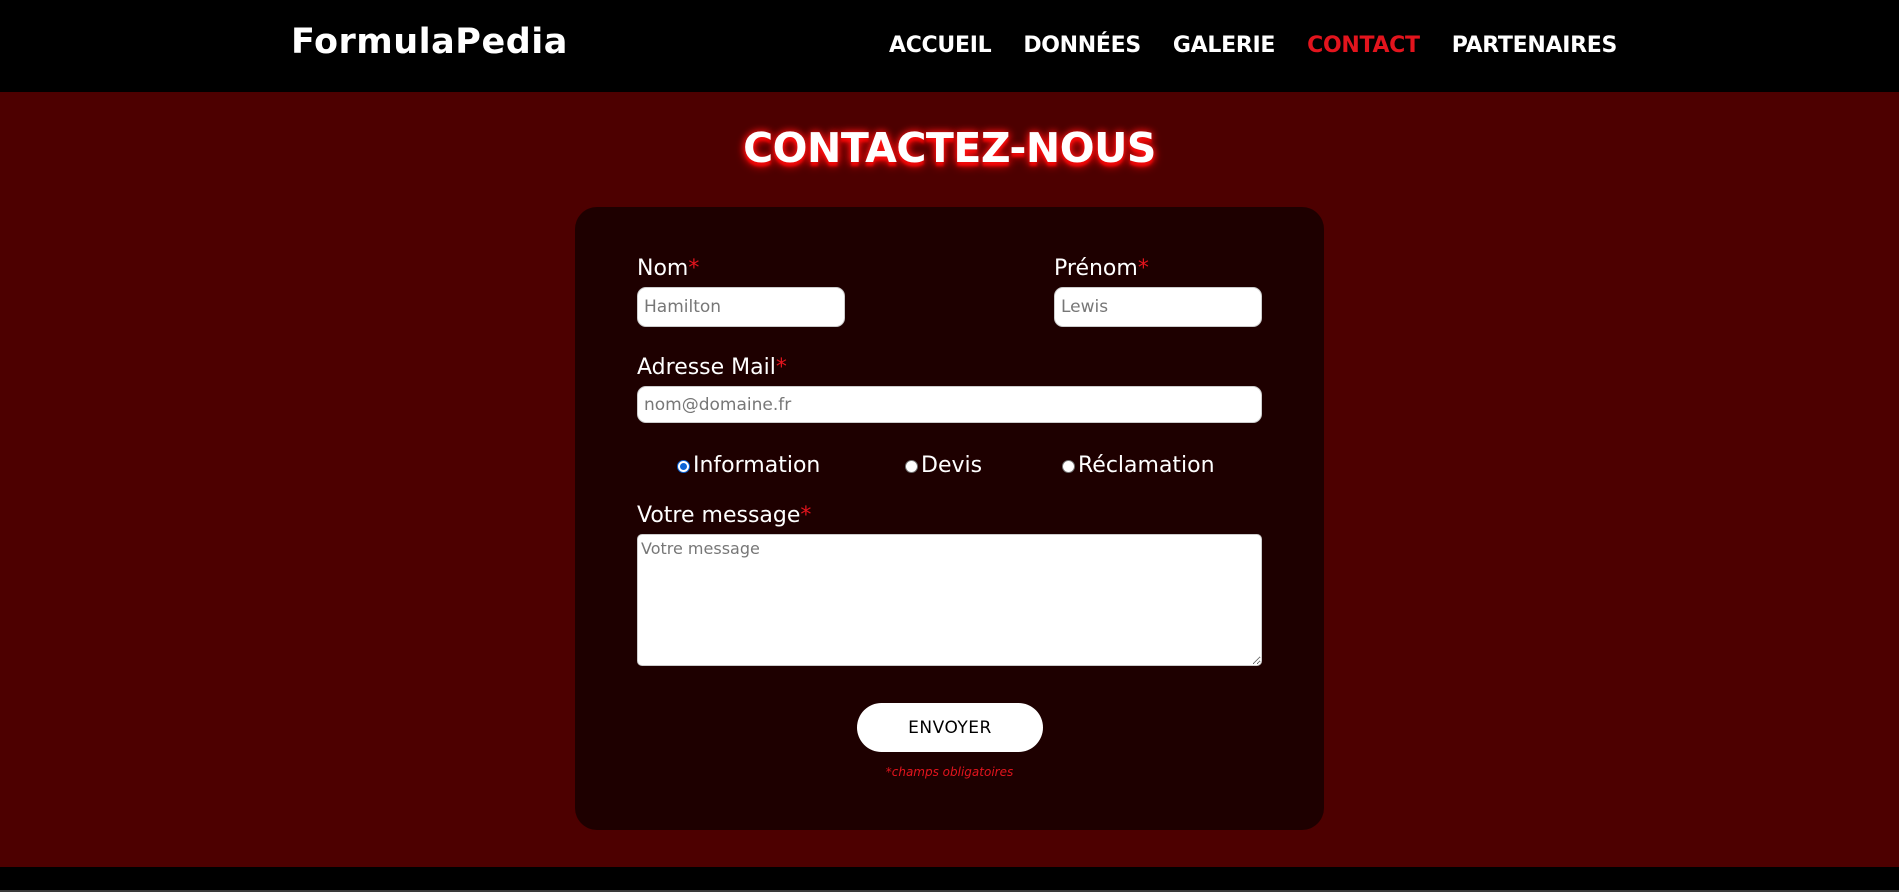  I want to click on nav-item-accueil: ACCUEIL, so click(940, 46).